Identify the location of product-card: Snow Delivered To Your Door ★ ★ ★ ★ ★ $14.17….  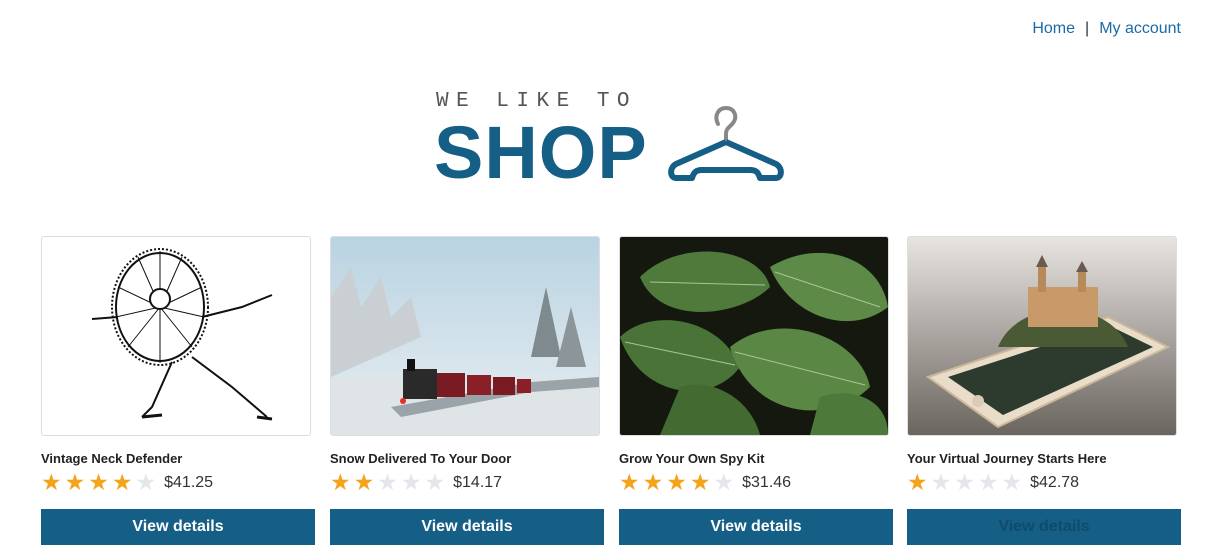
(467, 390).